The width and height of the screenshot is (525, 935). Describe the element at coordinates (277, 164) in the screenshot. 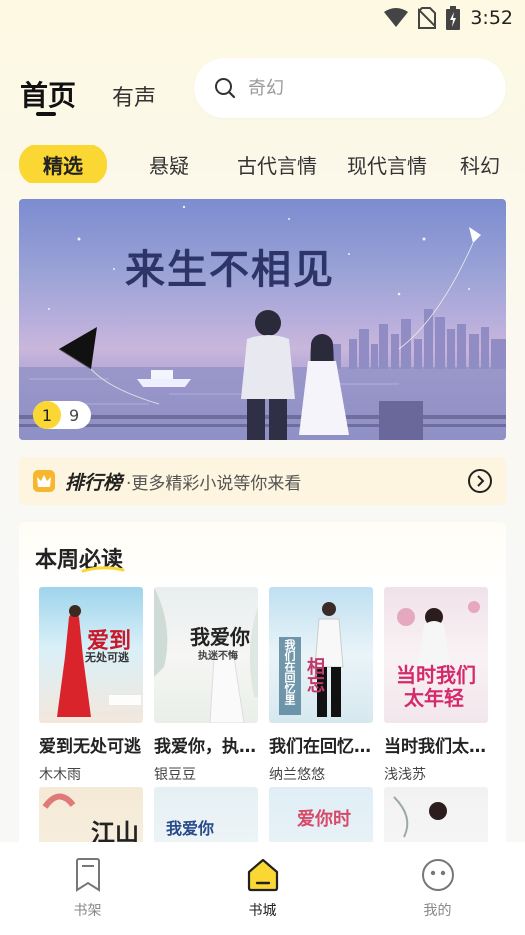

I see `category-ancient-romance: 古代言情` at that location.